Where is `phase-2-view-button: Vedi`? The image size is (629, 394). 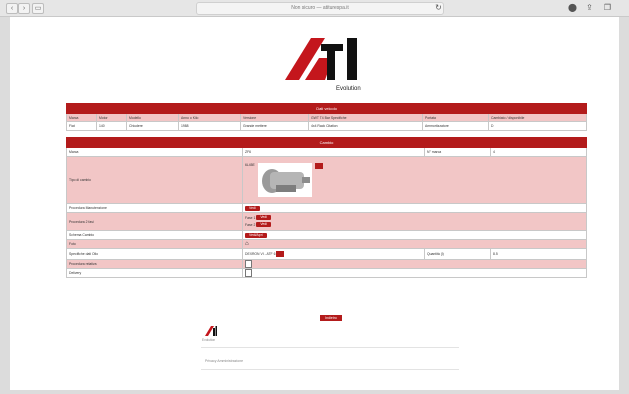 phase-2-view-button: Vedi is located at coordinates (263, 225).